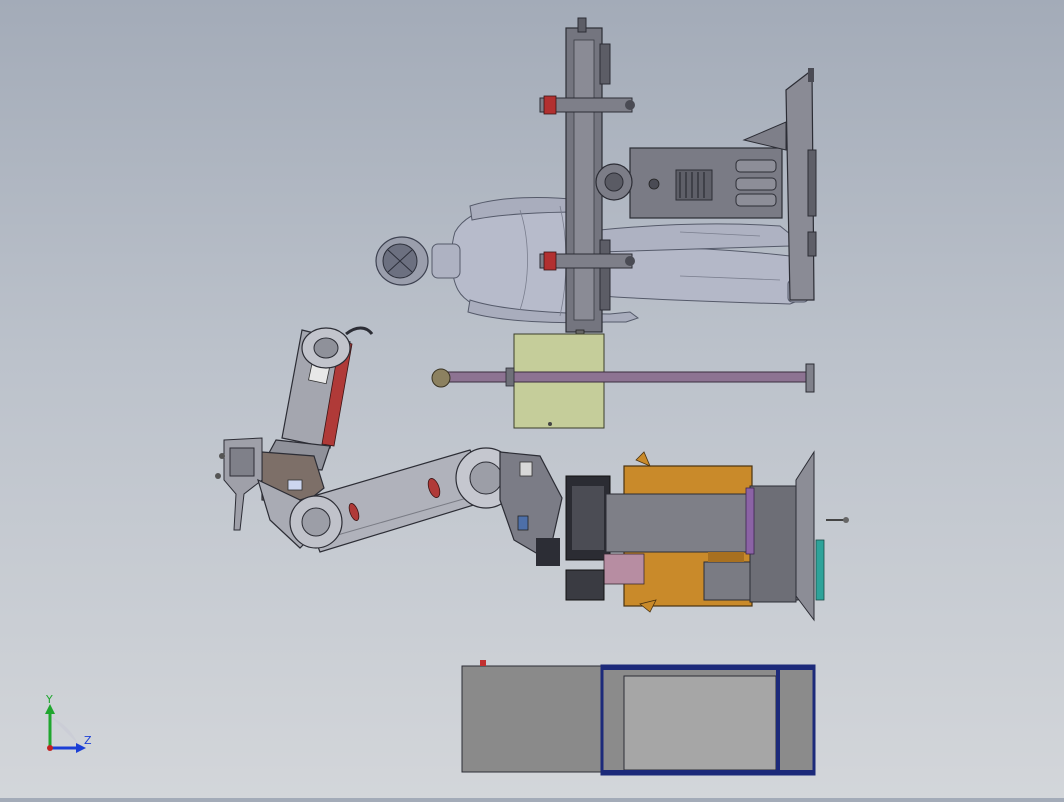  What do you see at coordinates (65, 728) in the screenshot?
I see `coordinate-triad-icon` at bounding box center [65, 728].